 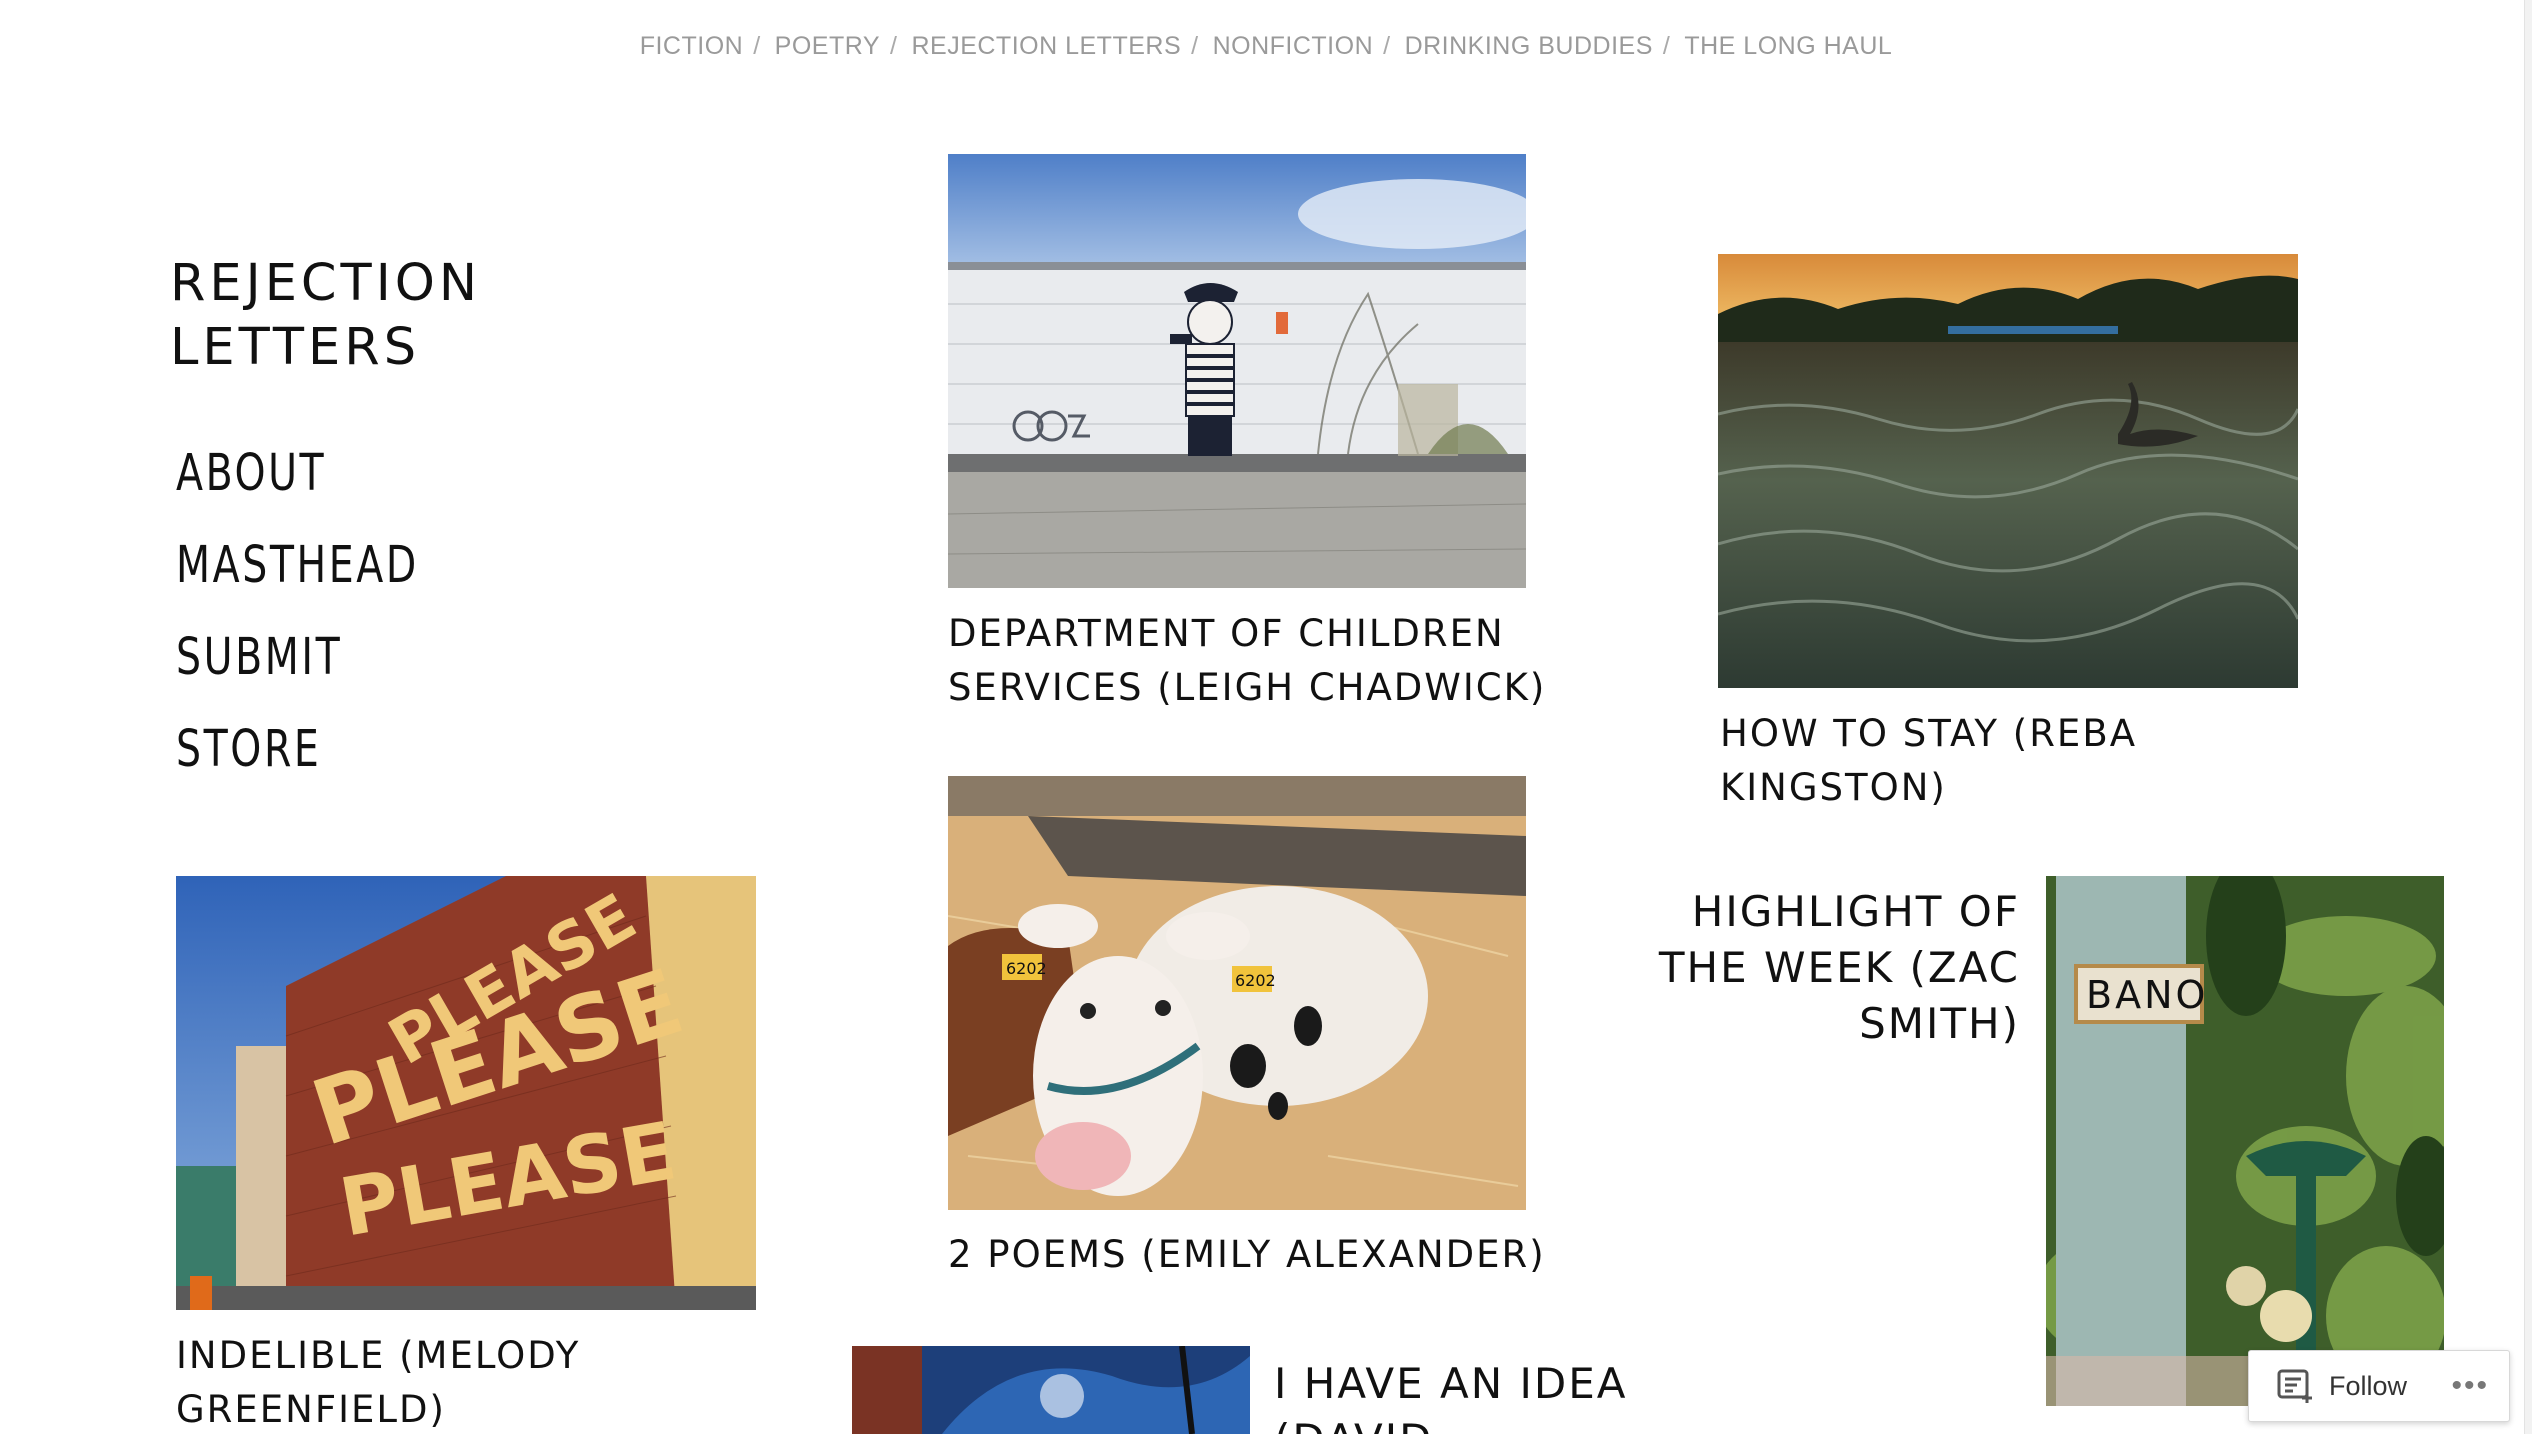 What do you see at coordinates (1247, 687) in the screenshot?
I see `post-title-line: SERVICES (LEIGH CHADWICK)` at bounding box center [1247, 687].